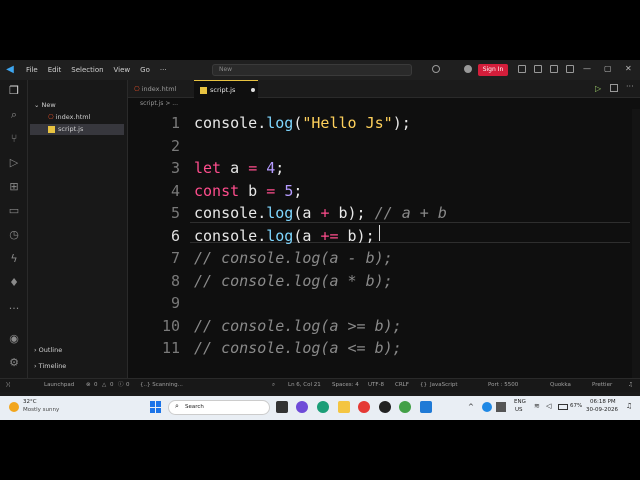  What do you see at coordinates (629, 406) in the screenshot?
I see `notification-bell-icon: ♫` at bounding box center [629, 406].